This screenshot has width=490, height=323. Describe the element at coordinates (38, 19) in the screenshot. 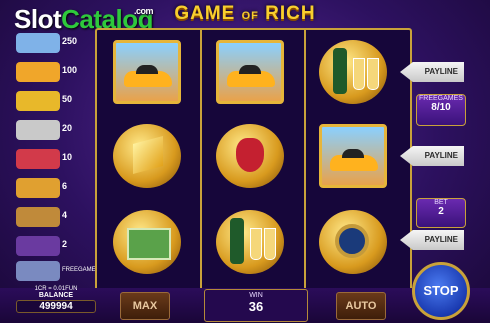

I see `watermark-slot: Slot` at that location.